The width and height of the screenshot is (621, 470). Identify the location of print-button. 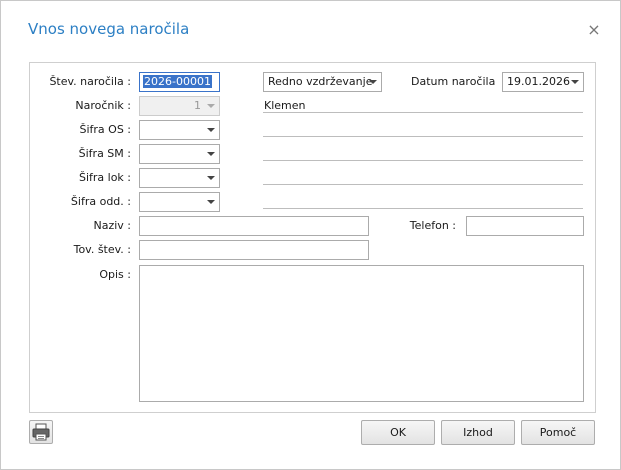
(41, 432).